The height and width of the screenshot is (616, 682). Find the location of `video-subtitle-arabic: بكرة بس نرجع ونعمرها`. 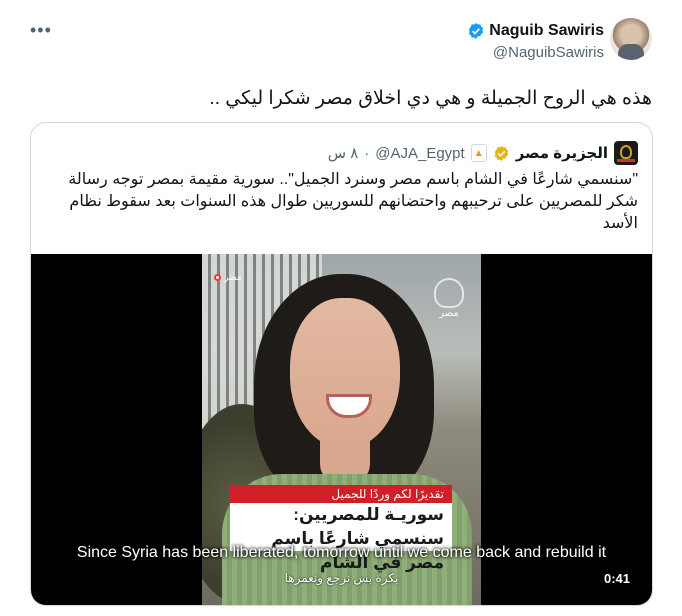

video-subtitle-arabic: بكرة بس نرجع ونعمرها is located at coordinates (341, 578).